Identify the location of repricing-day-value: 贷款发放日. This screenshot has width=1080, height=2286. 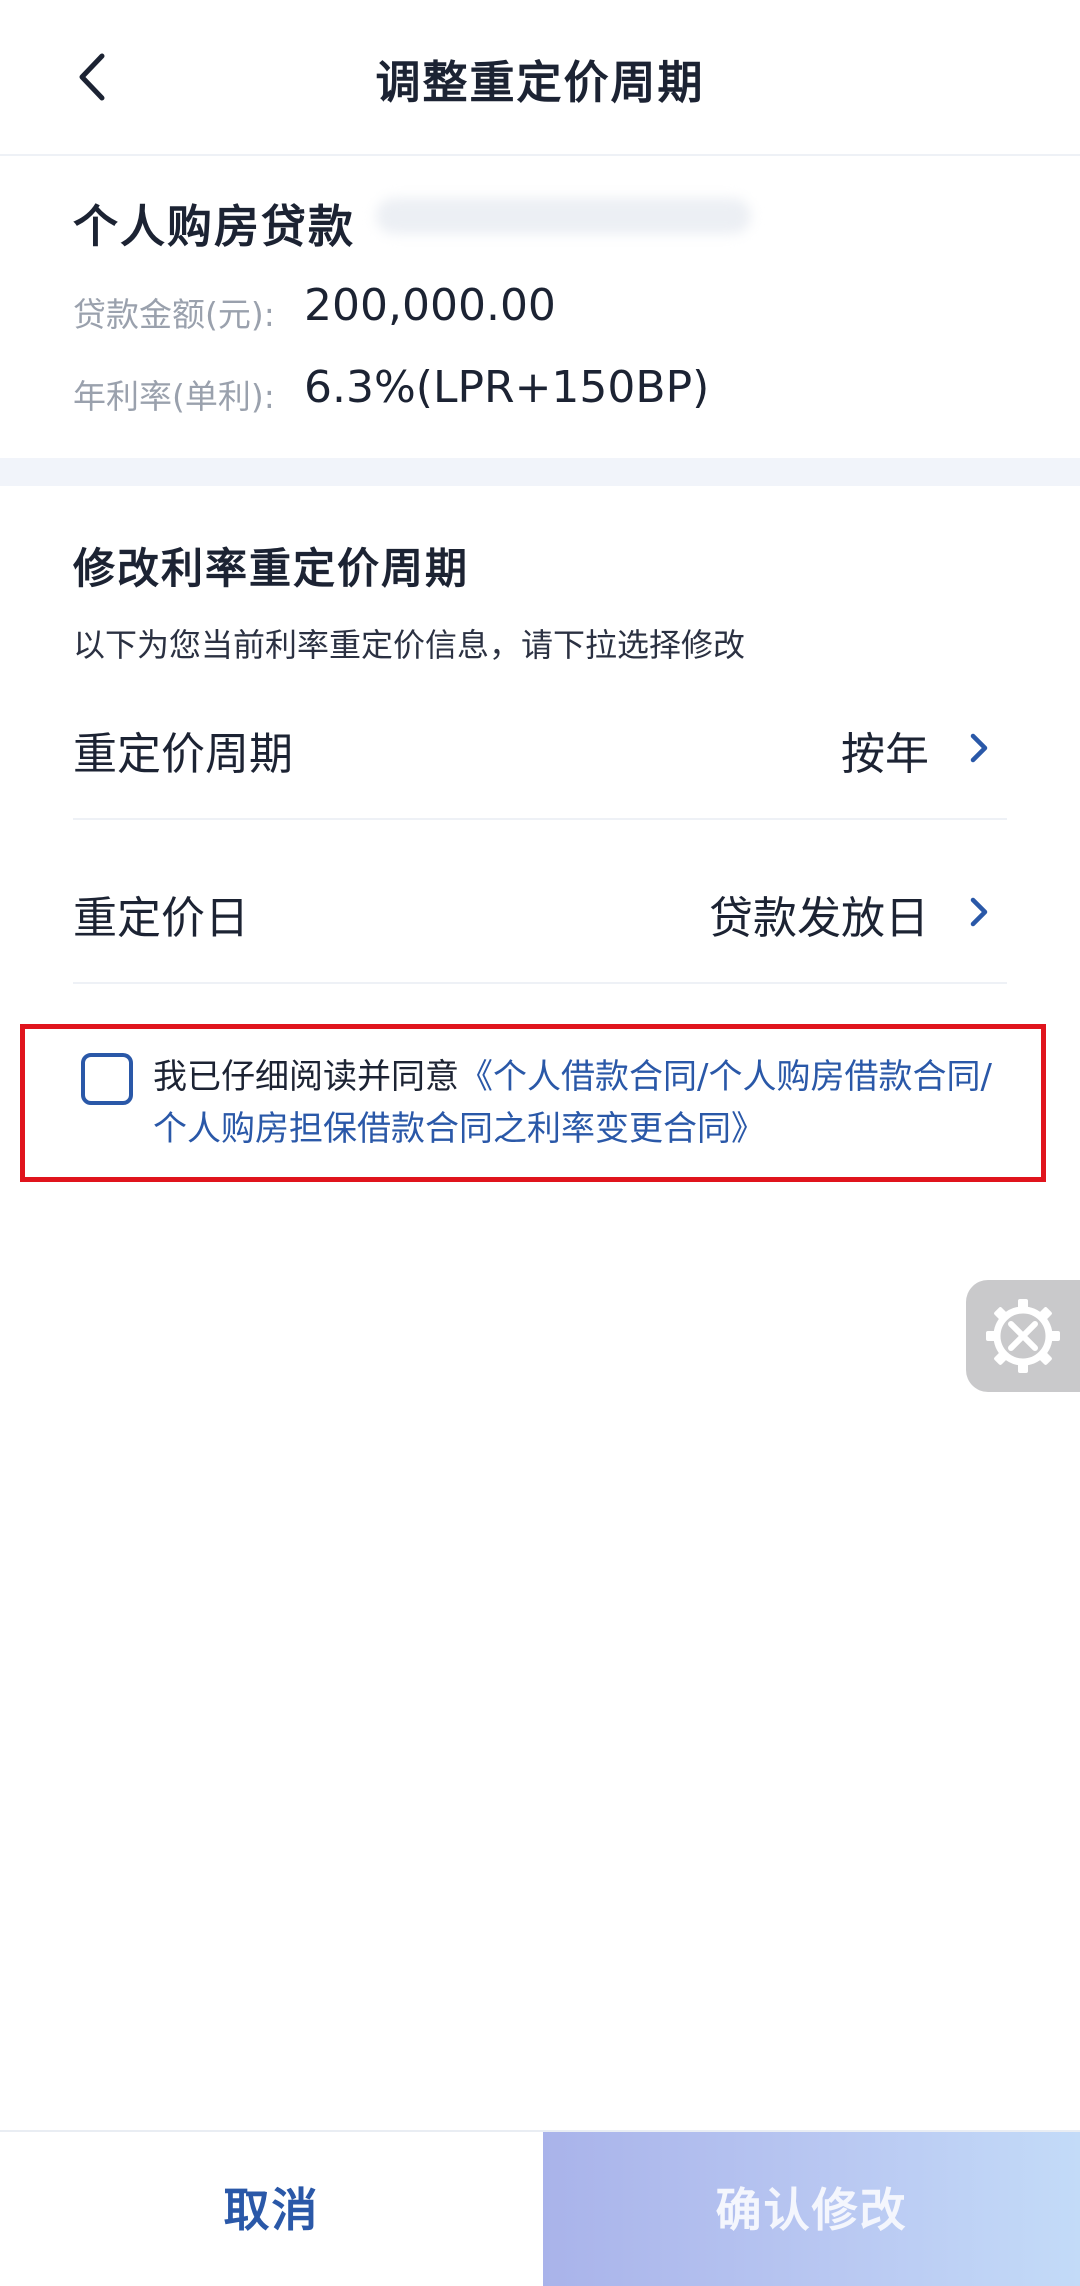
(819, 918).